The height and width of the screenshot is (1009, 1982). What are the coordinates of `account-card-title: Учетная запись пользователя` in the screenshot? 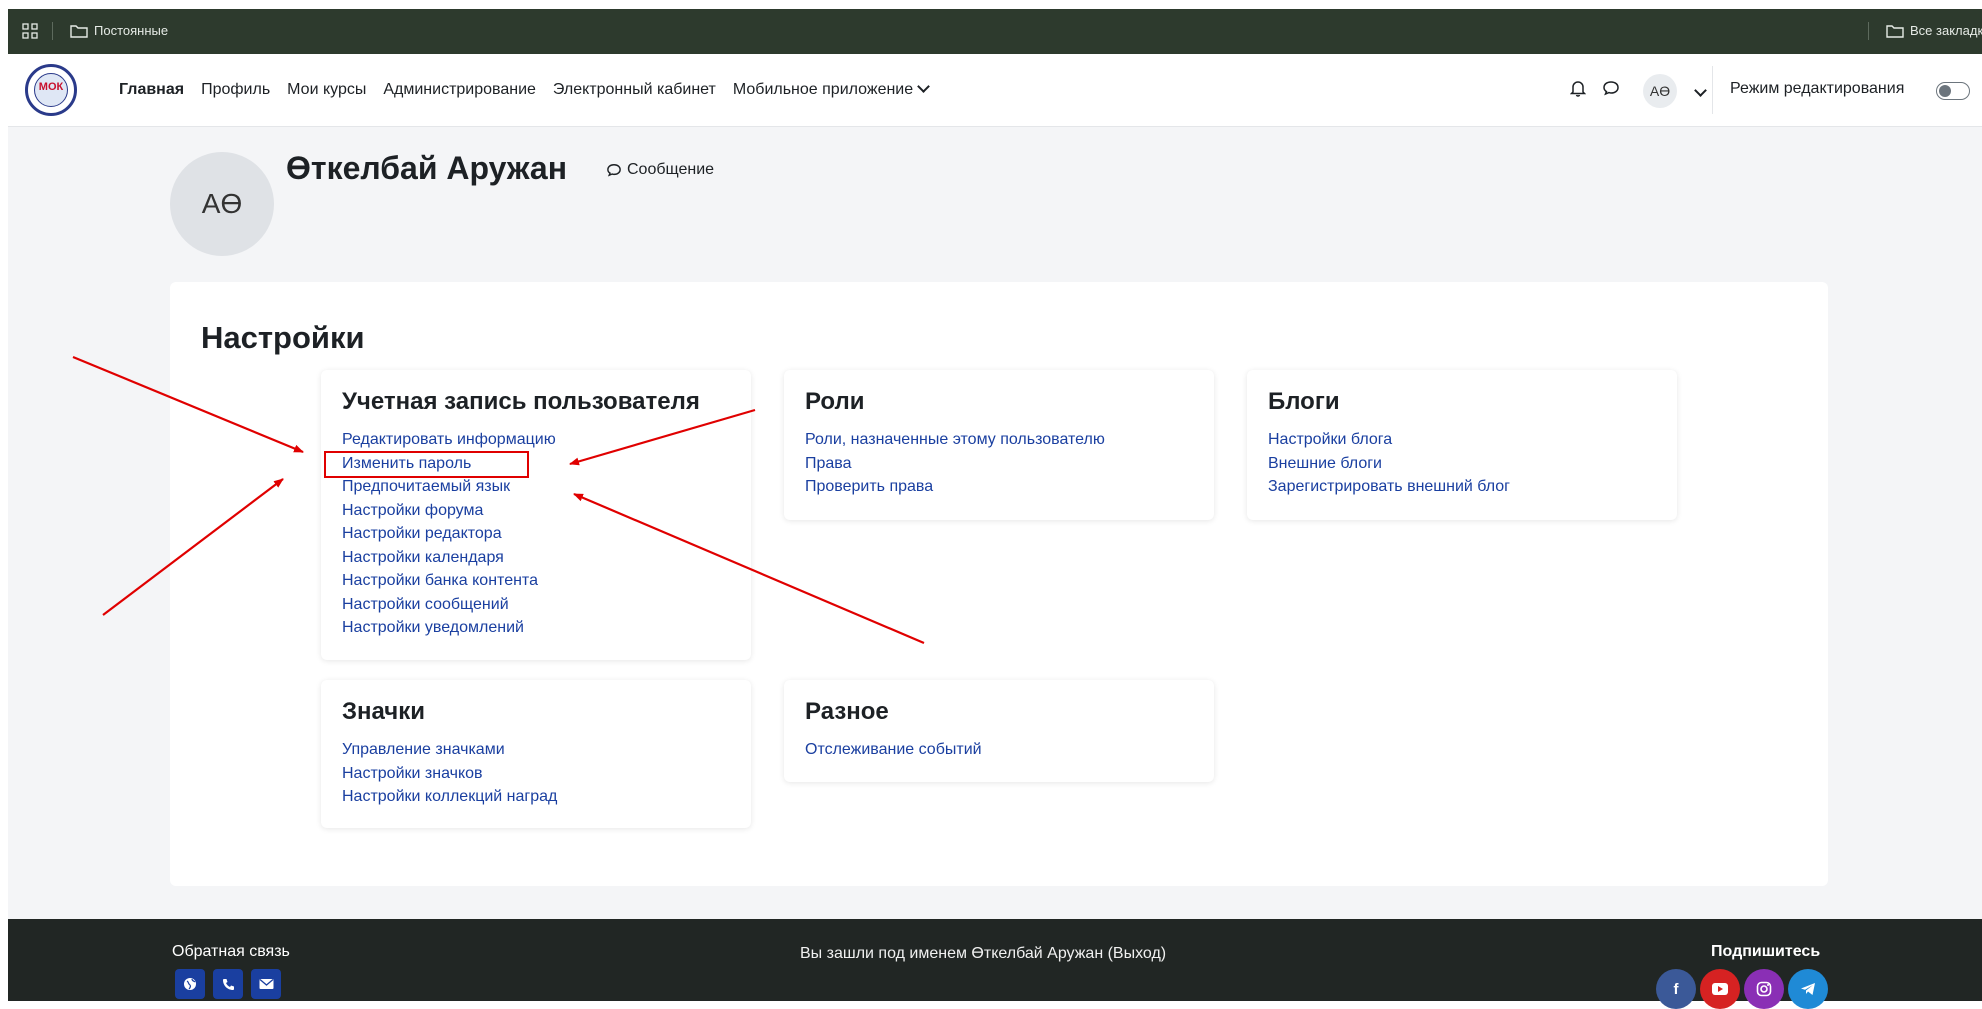 It's located at (521, 401).